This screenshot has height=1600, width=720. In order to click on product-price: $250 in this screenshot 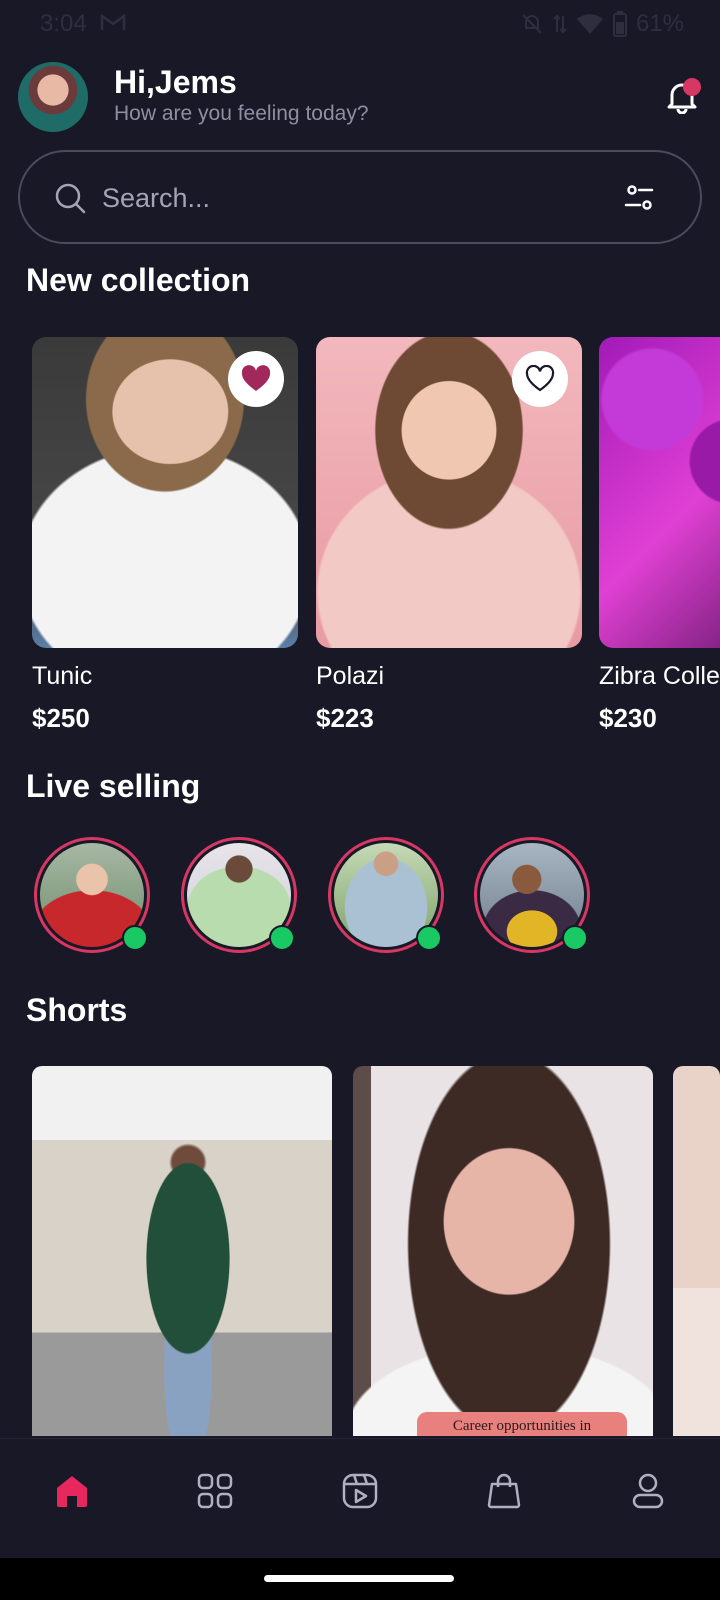, I will do `click(61, 718)`.